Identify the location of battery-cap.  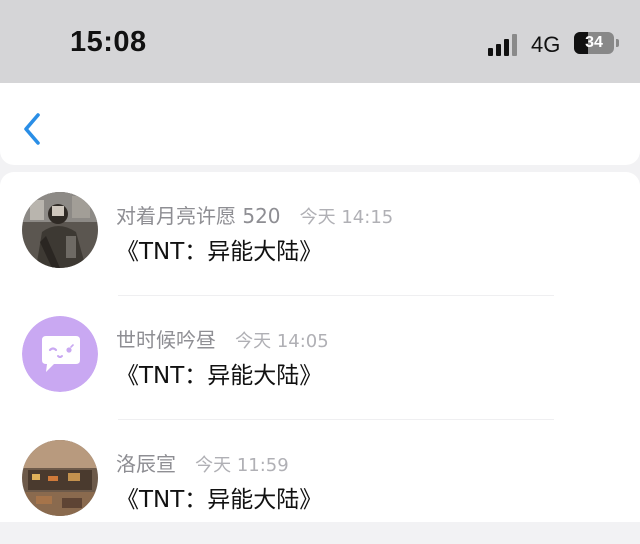
(617, 43).